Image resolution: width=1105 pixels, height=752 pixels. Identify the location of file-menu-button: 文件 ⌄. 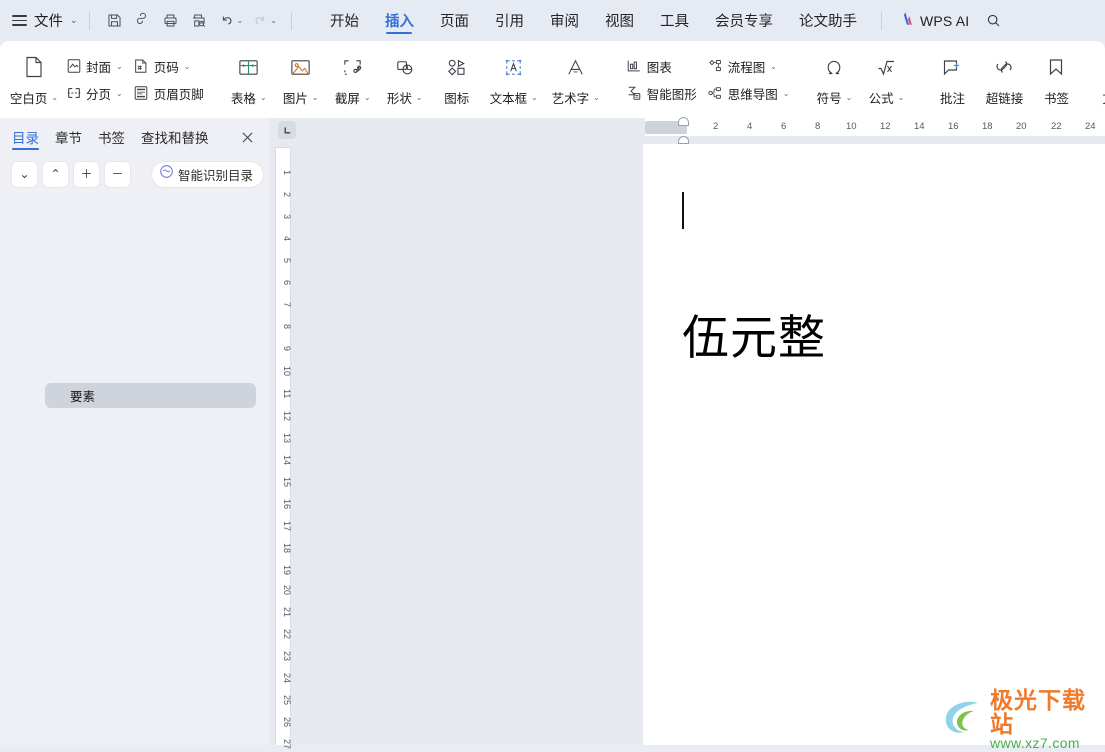
(45, 20).